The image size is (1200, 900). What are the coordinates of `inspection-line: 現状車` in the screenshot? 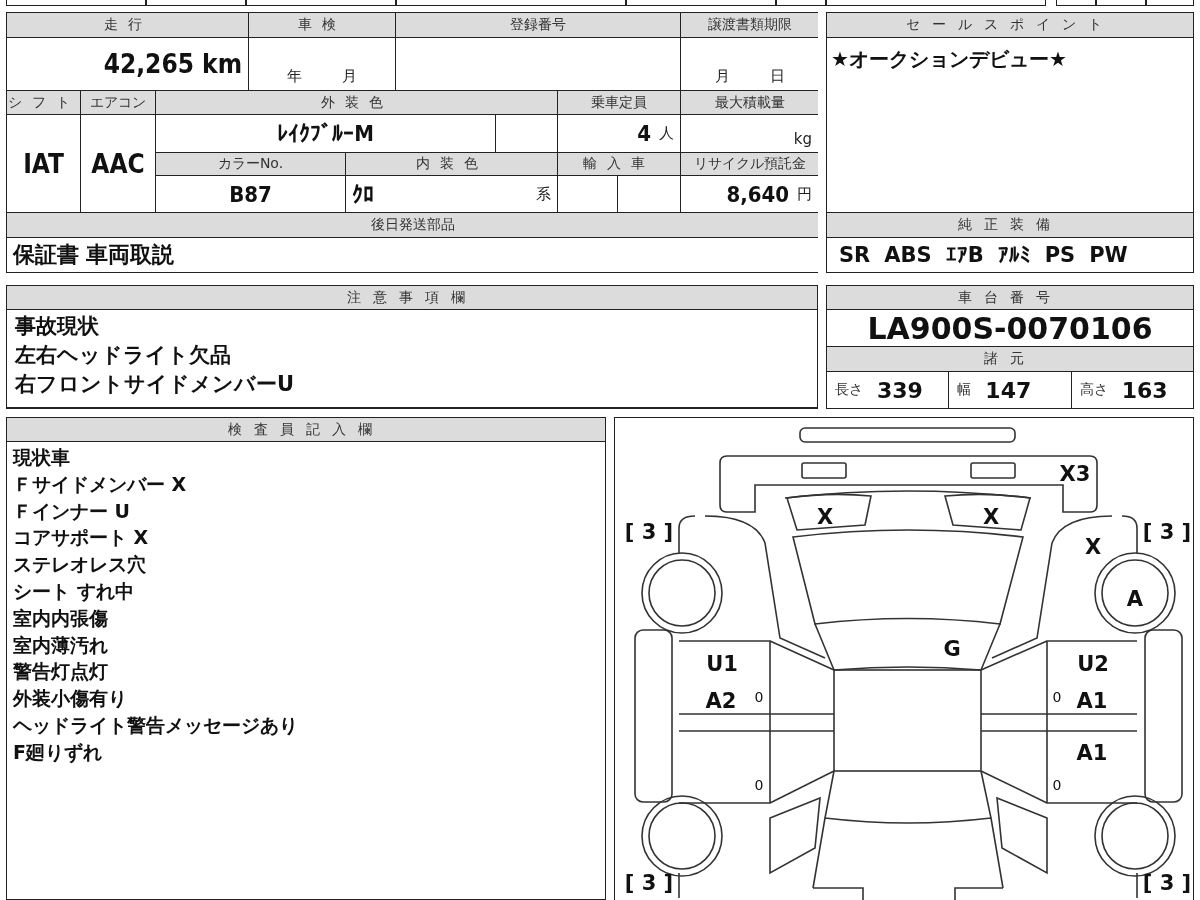 It's located at (41, 457).